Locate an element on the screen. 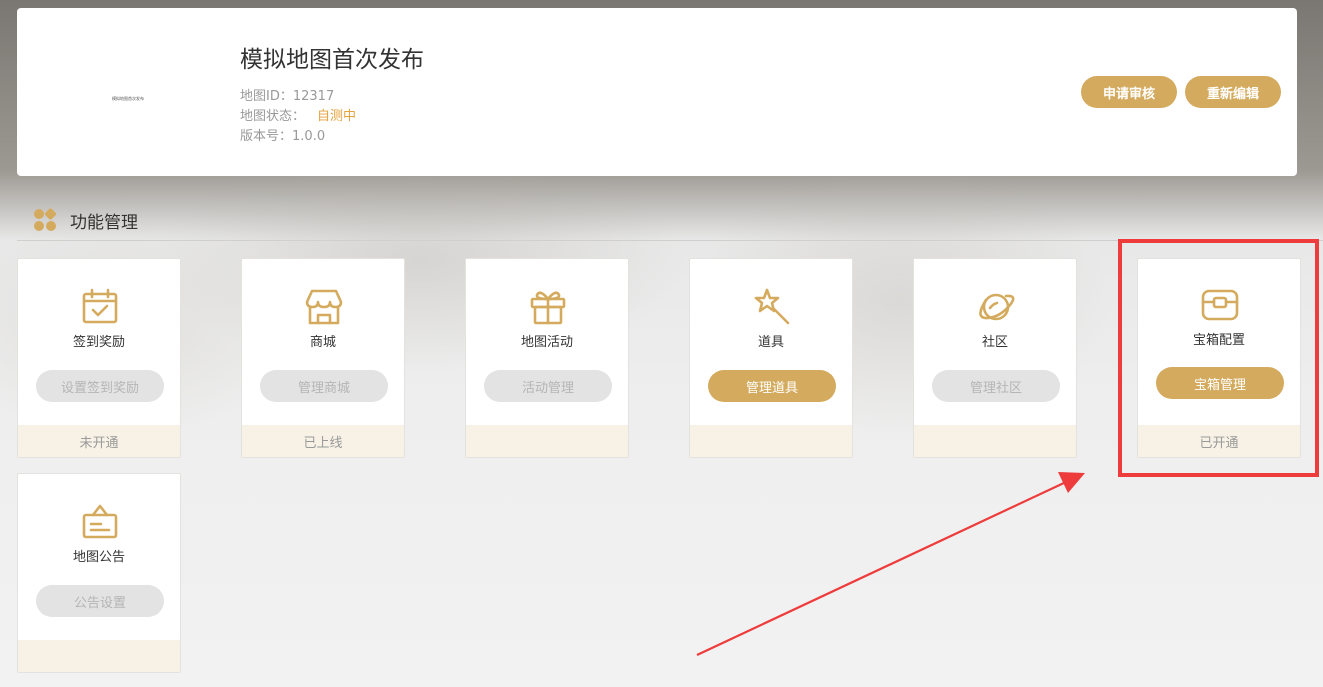 This screenshot has height=687, width=1323. map-version: 版本号：1.0.0 is located at coordinates (282, 134).